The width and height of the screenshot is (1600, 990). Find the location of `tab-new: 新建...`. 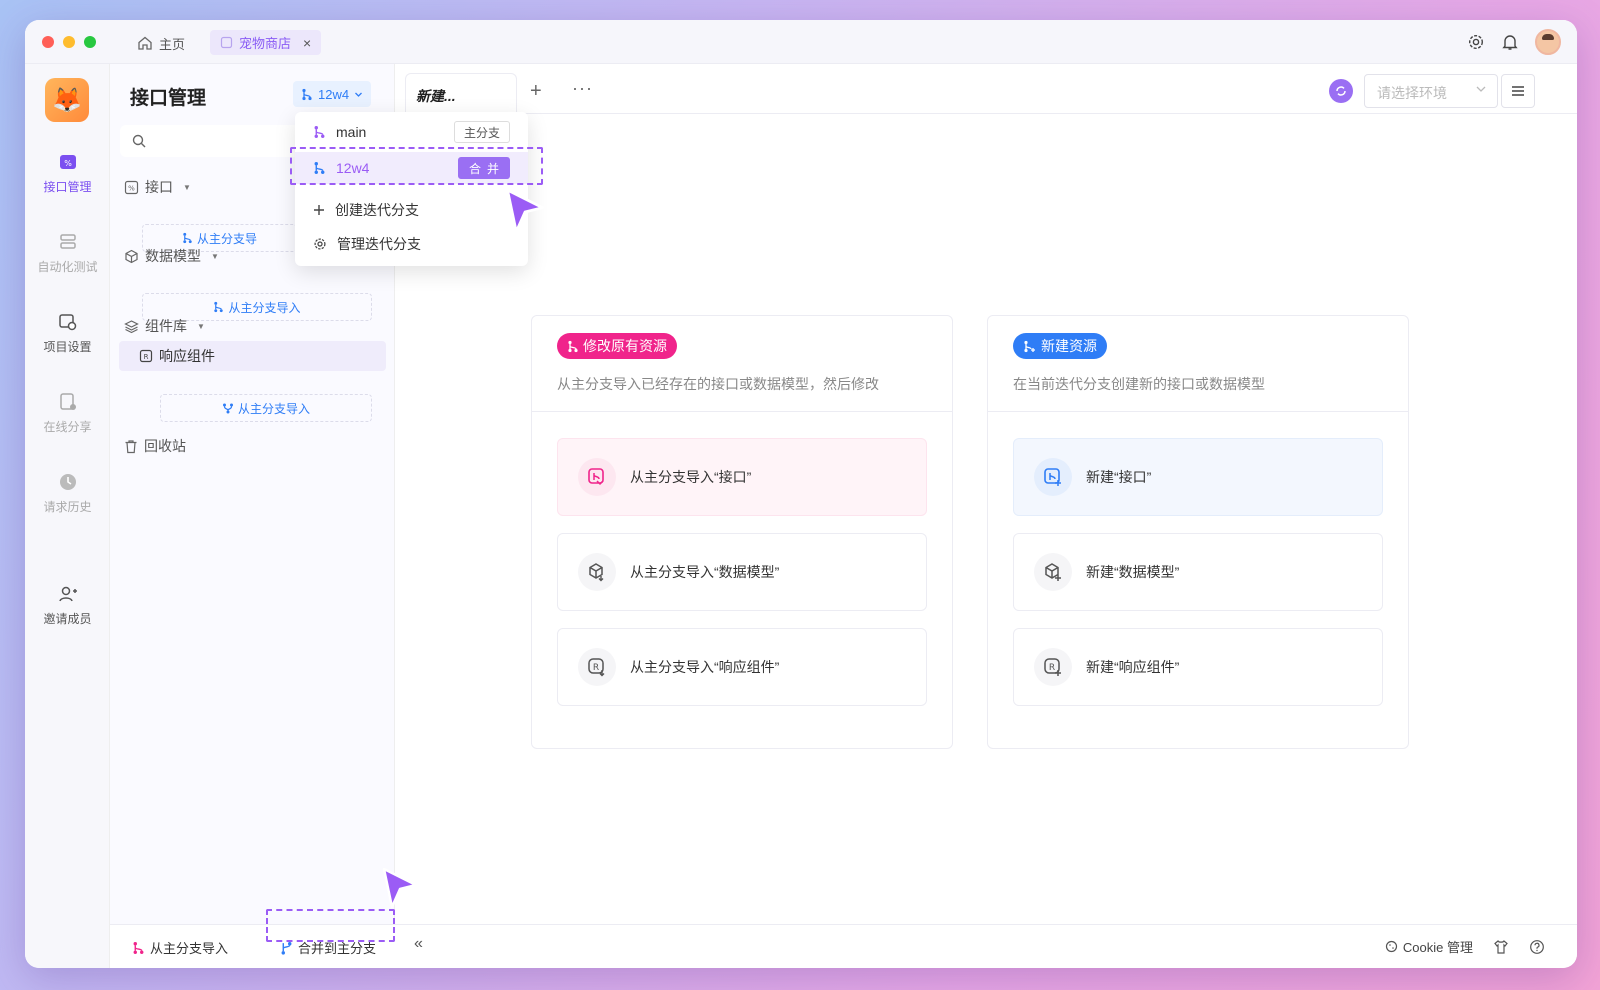

tab-new: 新建... is located at coordinates (461, 94).